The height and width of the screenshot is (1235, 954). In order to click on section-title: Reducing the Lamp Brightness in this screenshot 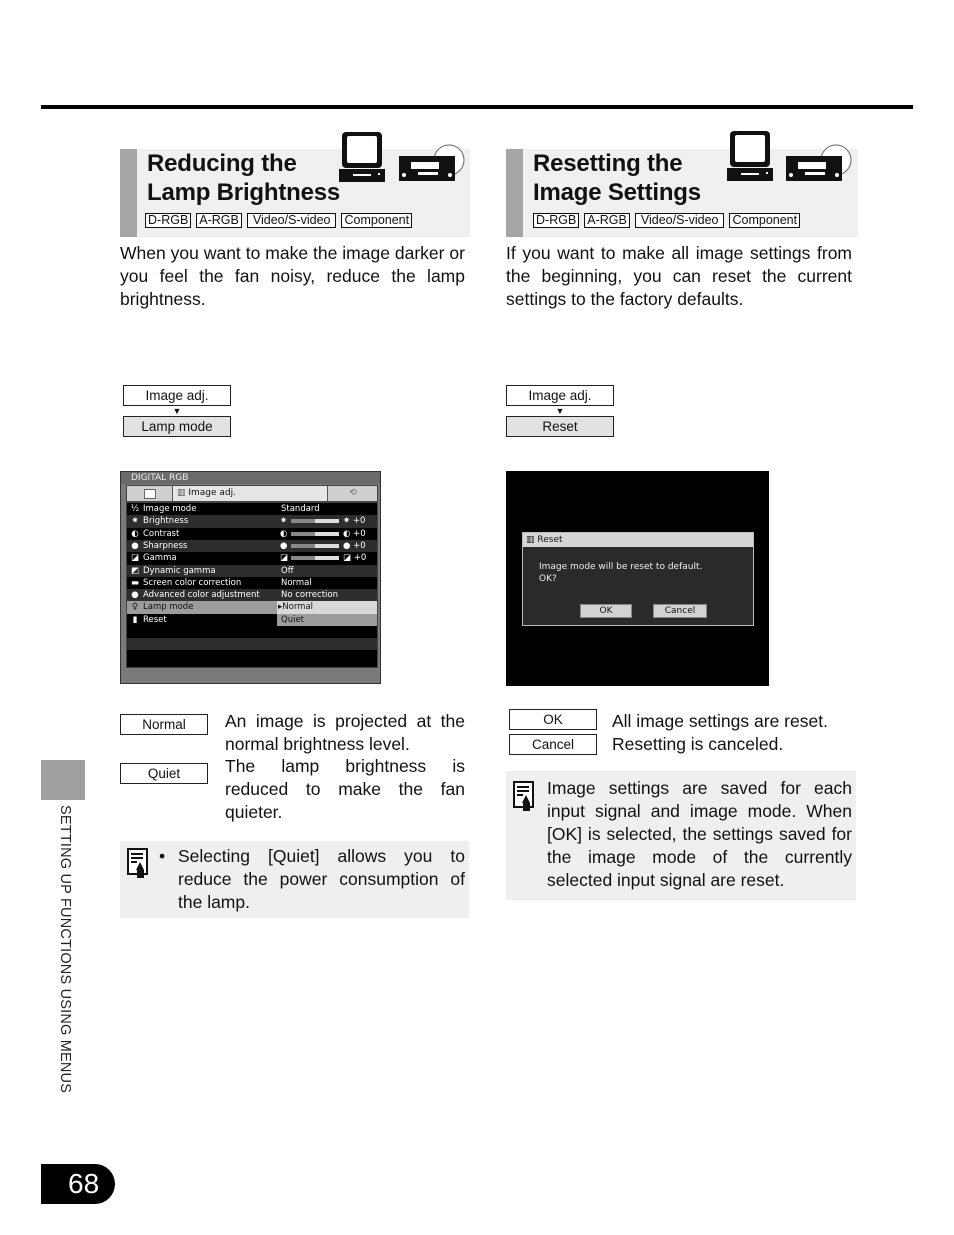, I will do `click(243, 178)`.